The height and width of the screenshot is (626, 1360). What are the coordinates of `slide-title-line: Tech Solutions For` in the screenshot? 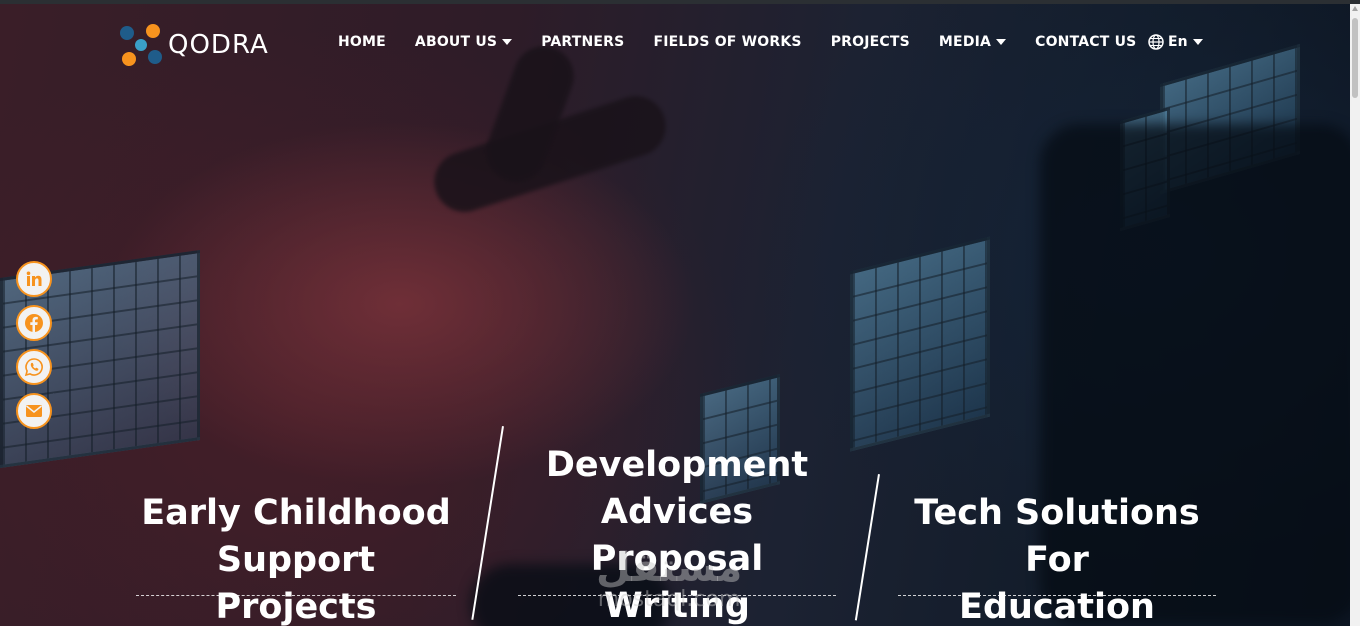 It's located at (1057, 536).